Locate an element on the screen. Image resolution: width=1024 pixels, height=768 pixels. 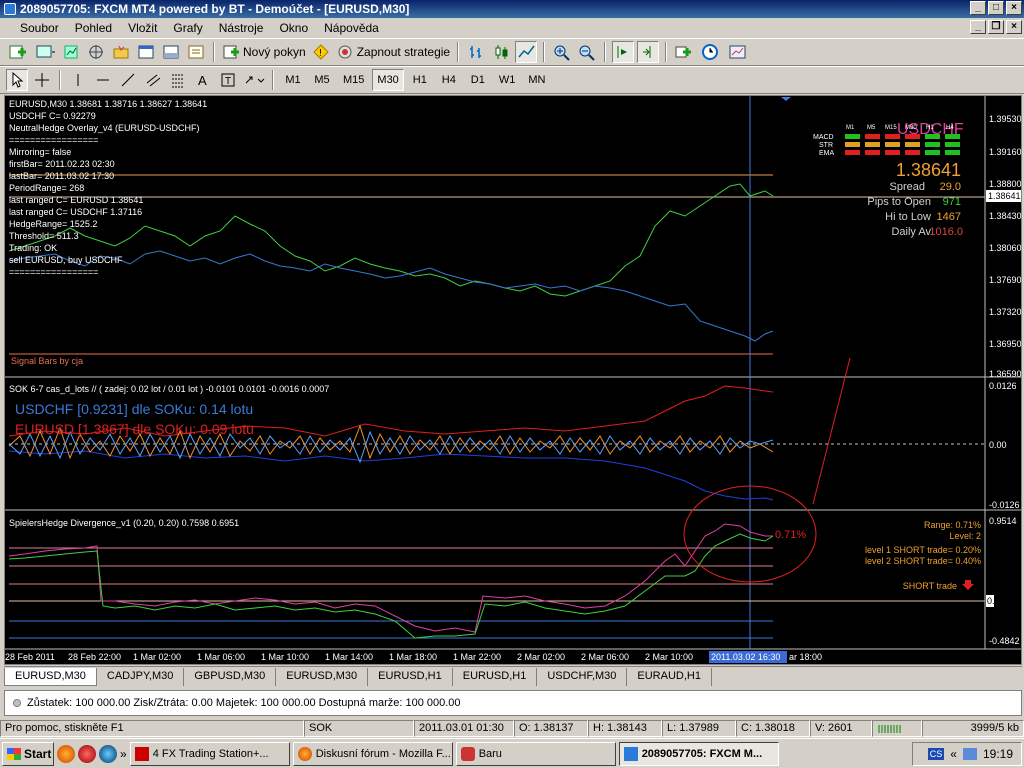
sok-scale-tick: -0.0126 is located at coordinates (1004, 505).